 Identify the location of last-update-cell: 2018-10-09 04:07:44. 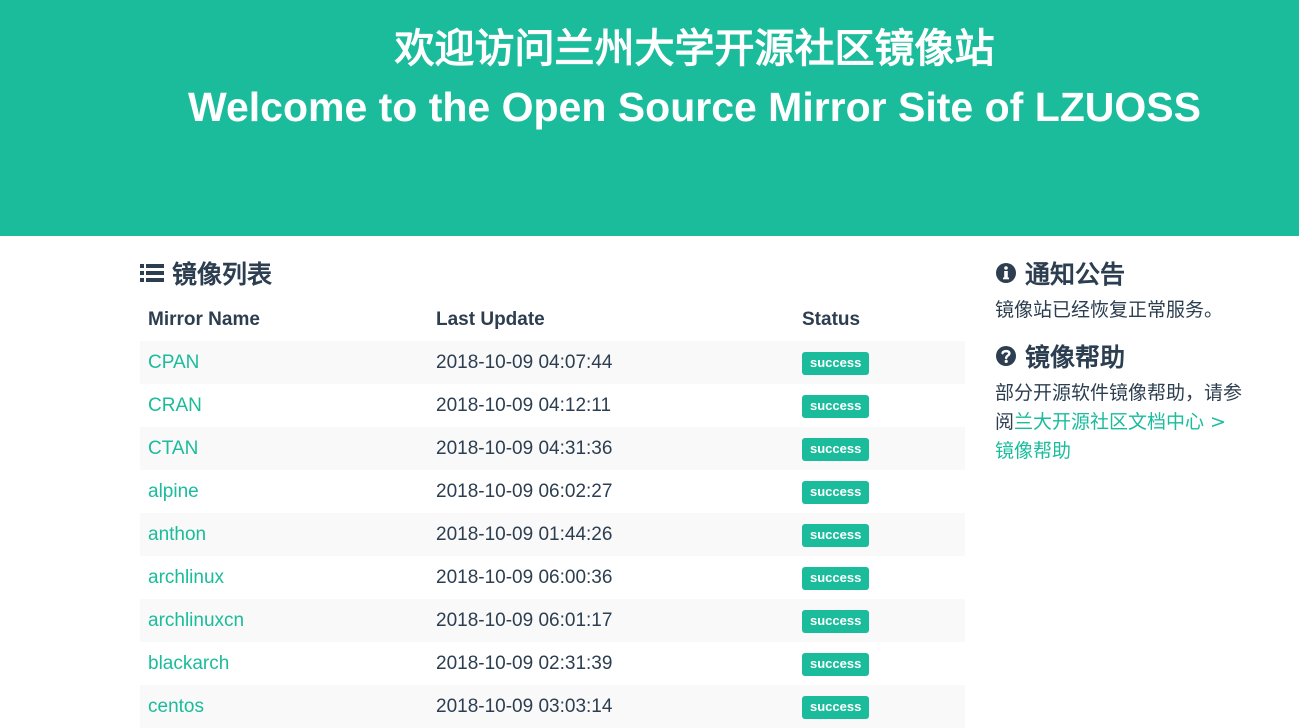
(524, 362).